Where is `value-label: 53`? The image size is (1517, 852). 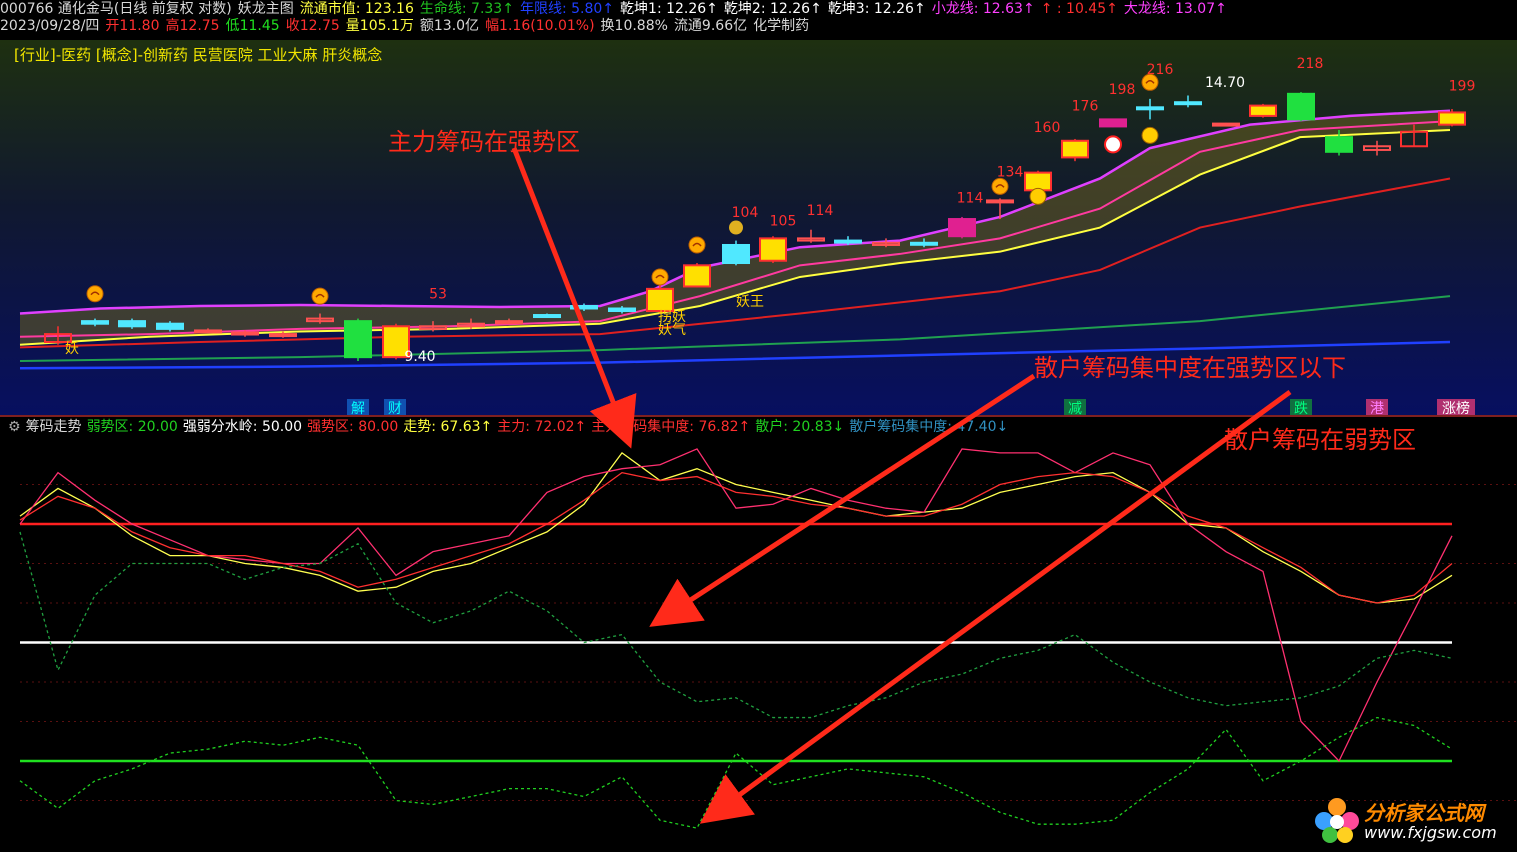
value-label: 53 is located at coordinates (438, 295).